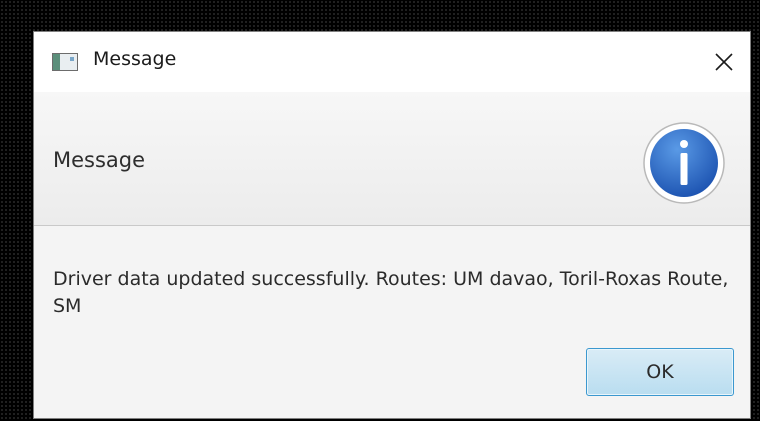  I want to click on close-icon, so click(724, 62).